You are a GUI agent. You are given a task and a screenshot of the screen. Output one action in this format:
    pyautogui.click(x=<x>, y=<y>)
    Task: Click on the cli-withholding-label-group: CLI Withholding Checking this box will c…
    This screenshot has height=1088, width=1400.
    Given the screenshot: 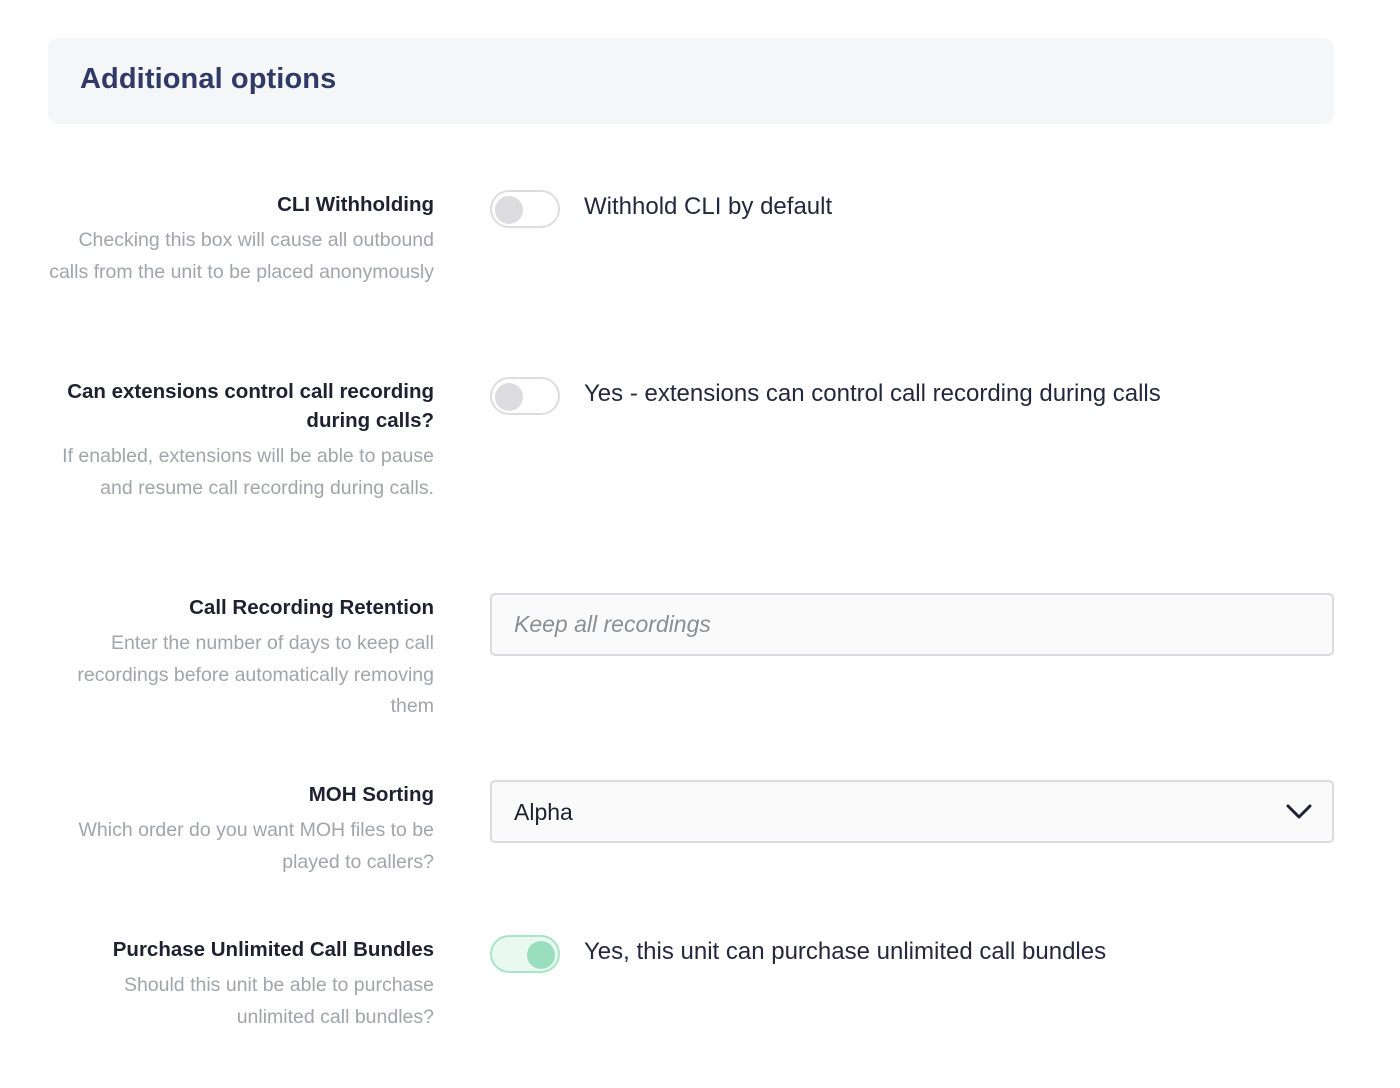 What is the action you would take?
    pyautogui.click(x=241, y=239)
    